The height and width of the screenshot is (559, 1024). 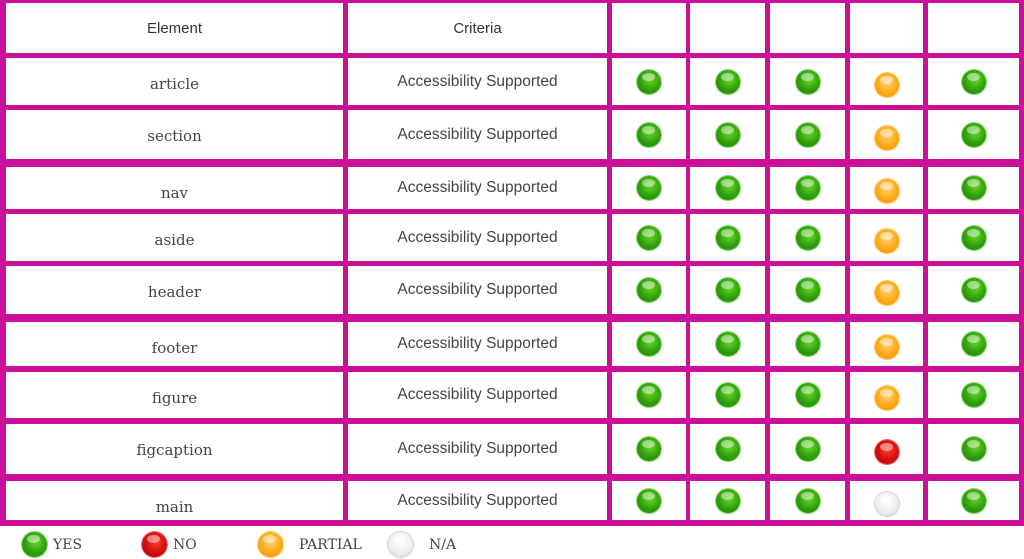 I want to click on element-name: header, so click(x=174, y=292).